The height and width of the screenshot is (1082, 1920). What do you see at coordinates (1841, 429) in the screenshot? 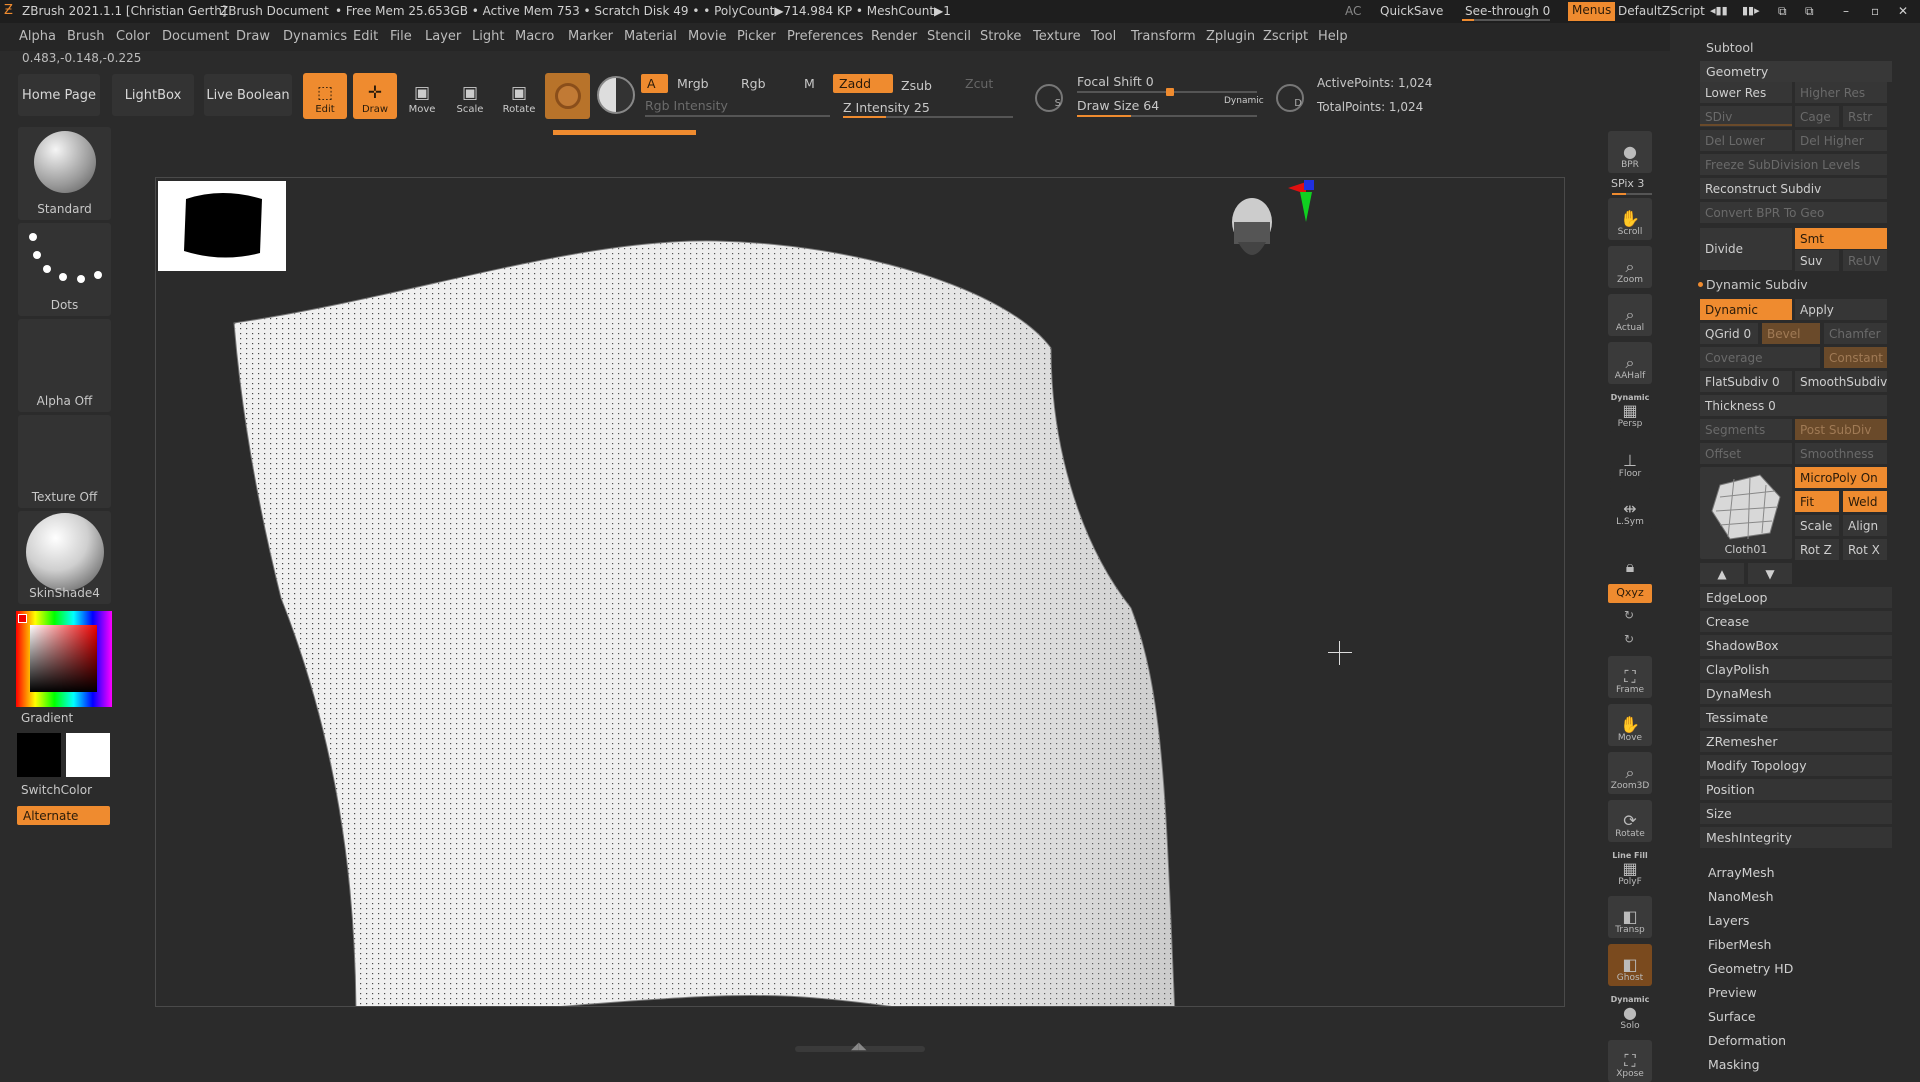
I see `post-subdiv-toggle: Post SubDiv` at bounding box center [1841, 429].